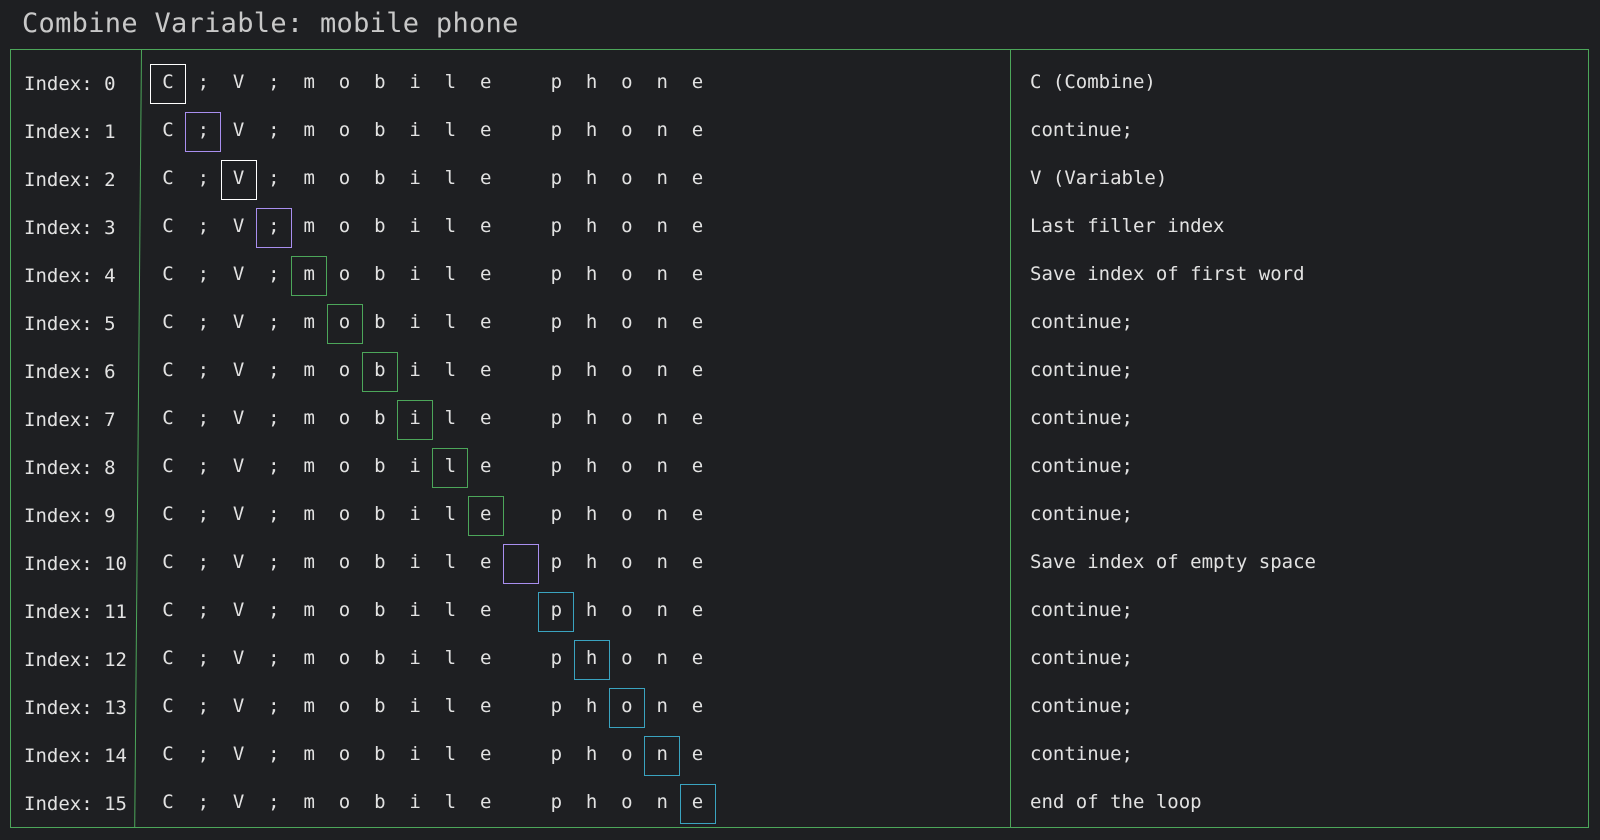  What do you see at coordinates (70, 276) in the screenshot?
I see `row-index-label: Index: 4` at bounding box center [70, 276].